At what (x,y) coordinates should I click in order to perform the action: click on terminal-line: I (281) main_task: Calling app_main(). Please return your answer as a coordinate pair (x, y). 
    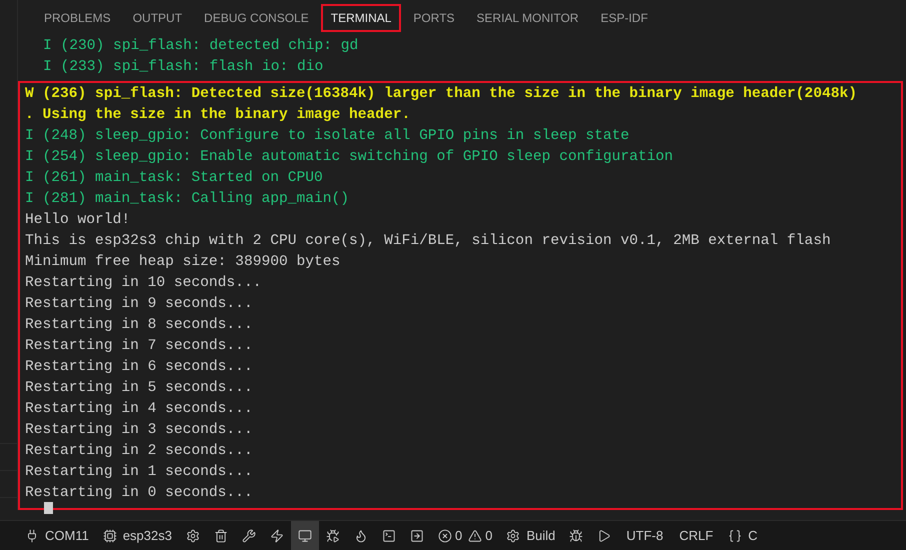
    Looking at the image, I should click on (187, 199).